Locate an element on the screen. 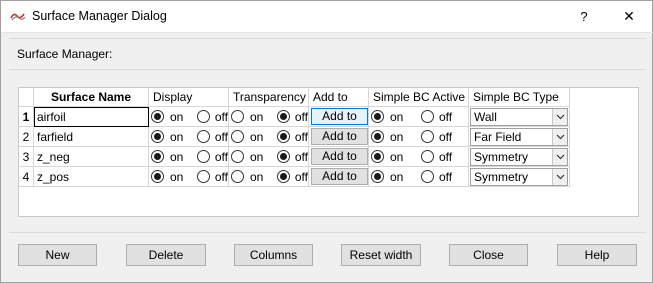 The height and width of the screenshot is (283, 653). row-number: 1 is located at coordinates (26, 117).